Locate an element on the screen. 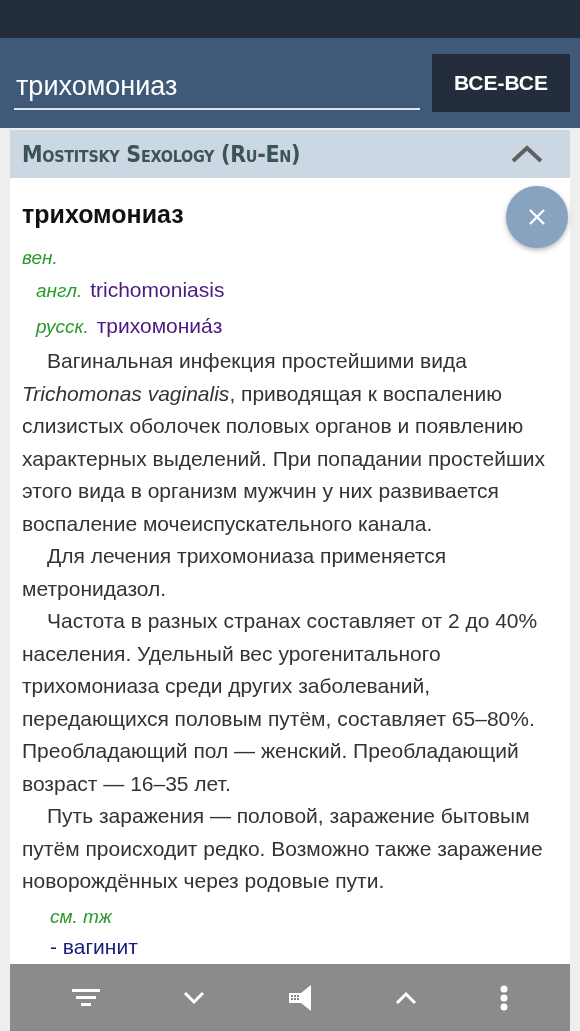 This screenshot has height=1031, width=580. language-label: русск. is located at coordinates (62, 326).